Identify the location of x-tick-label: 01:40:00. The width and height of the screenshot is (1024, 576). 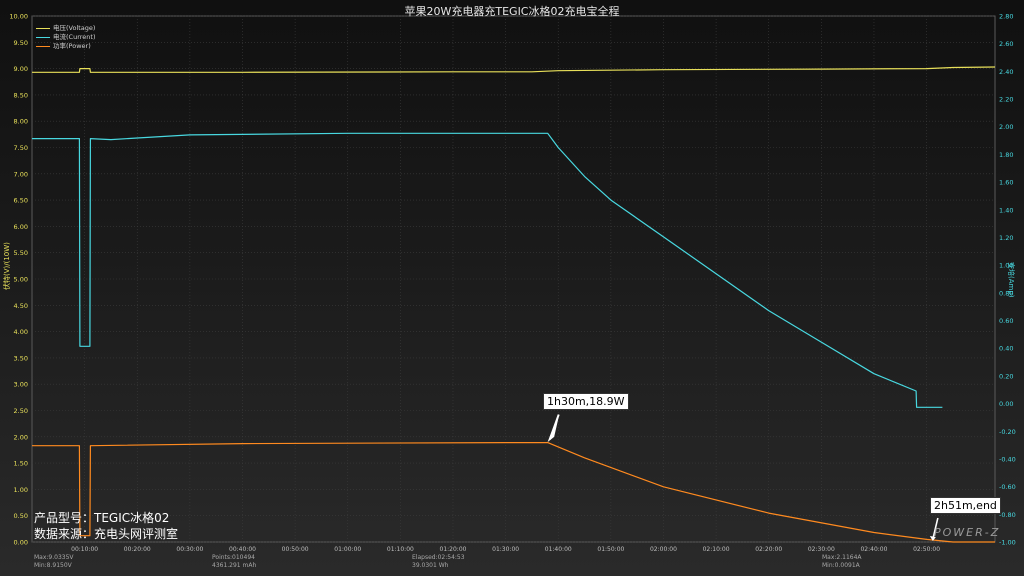
(558, 549).